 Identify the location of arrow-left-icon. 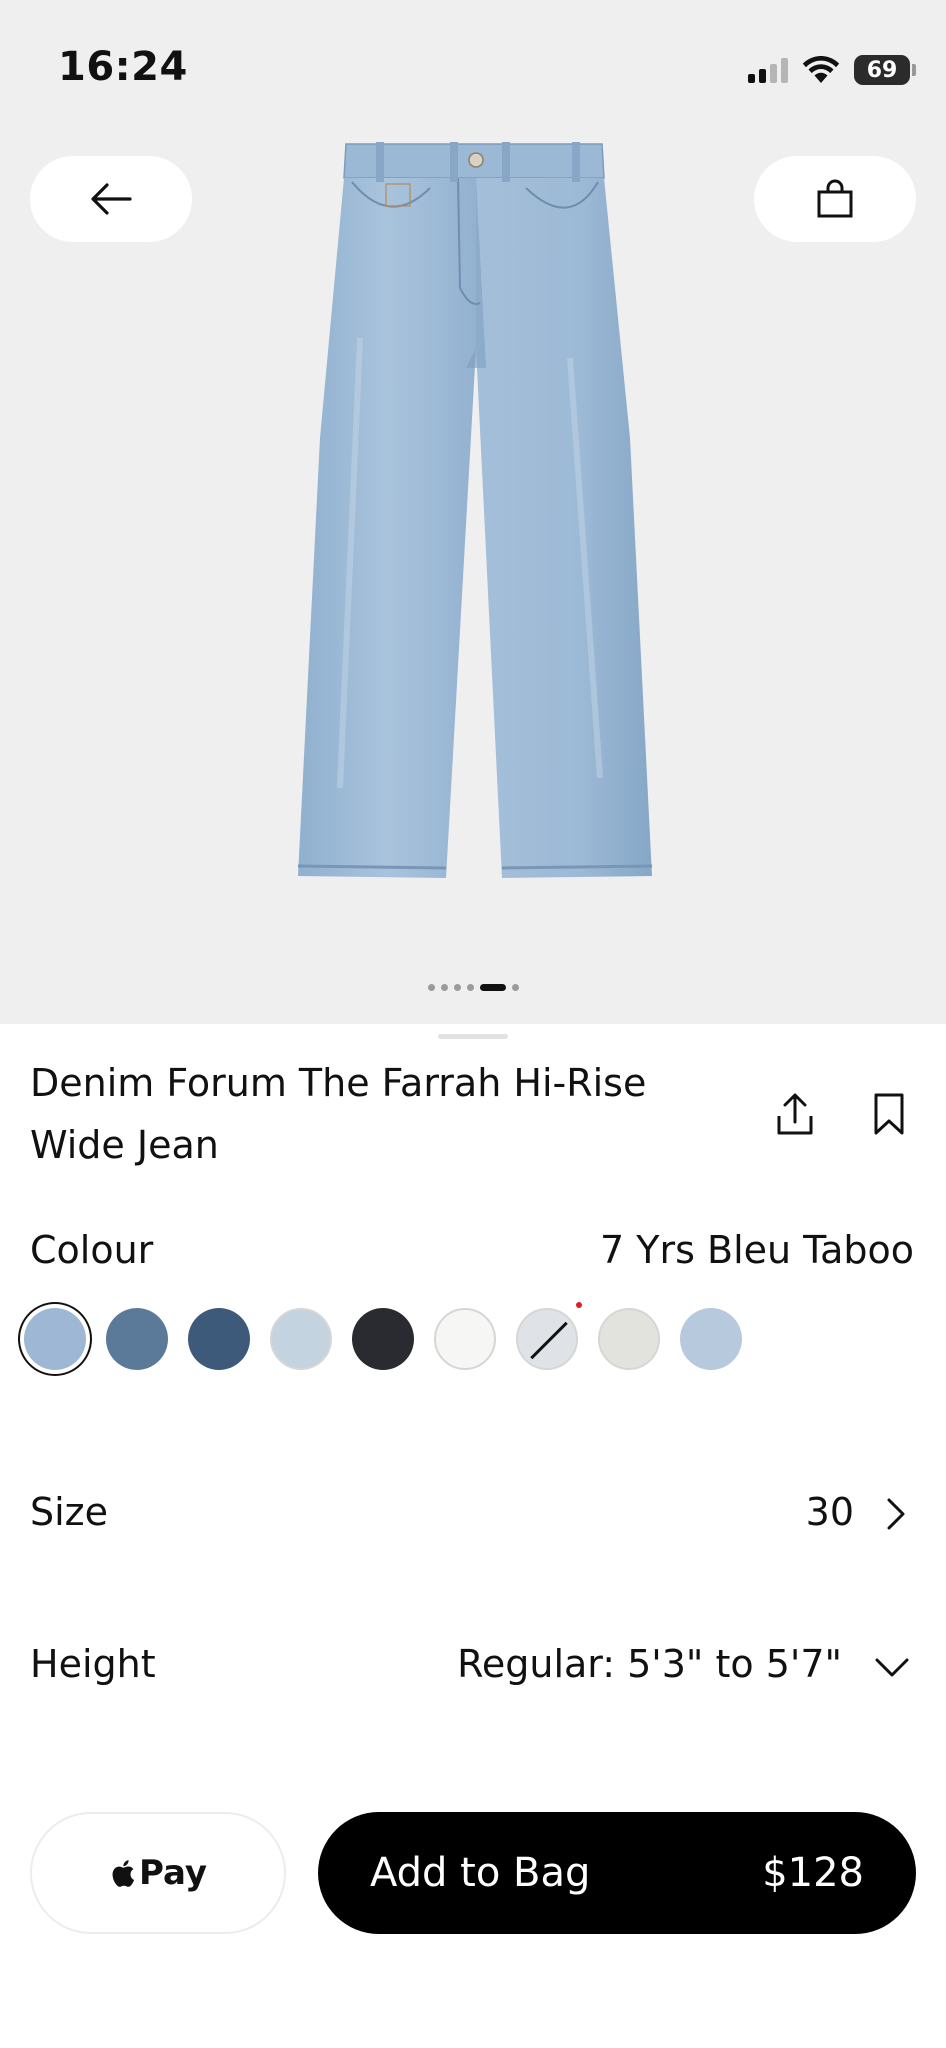
(111, 199).